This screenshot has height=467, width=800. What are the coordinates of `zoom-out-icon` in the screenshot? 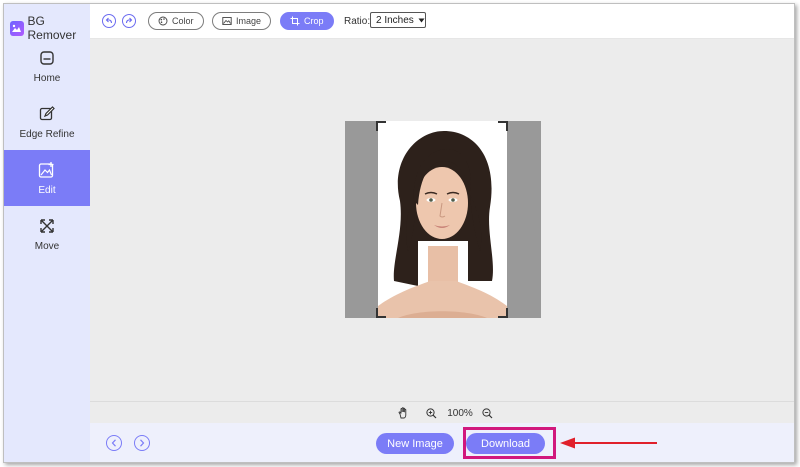 It's located at (486, 412).